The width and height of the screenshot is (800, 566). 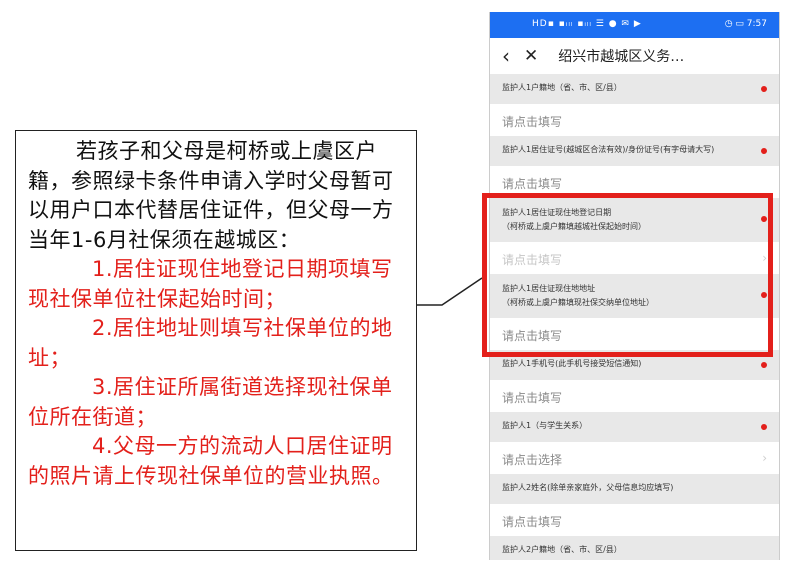 I want to click on field-label-residence-address: 监护人1居住证现住地地址 （柯桥或上虞户籍填现社保交纳单位地址）, so click(x=634, y=296).